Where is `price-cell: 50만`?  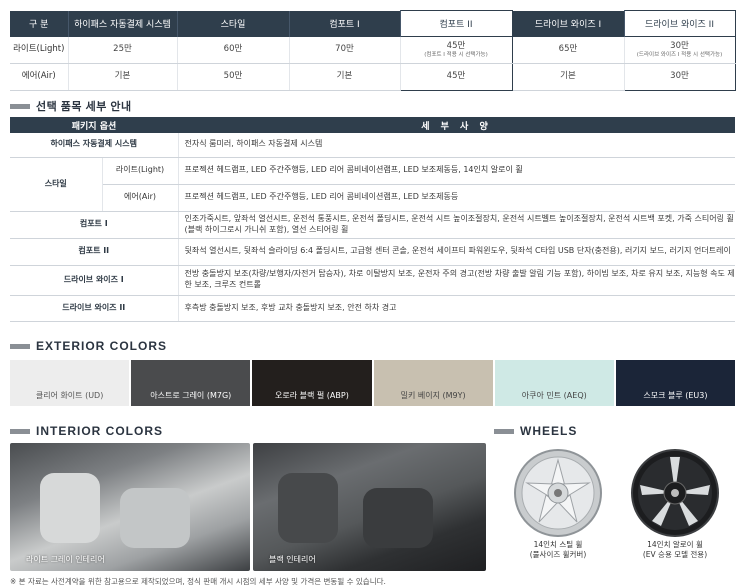
price-cell: 50만 is located at coordinates (233, 77).